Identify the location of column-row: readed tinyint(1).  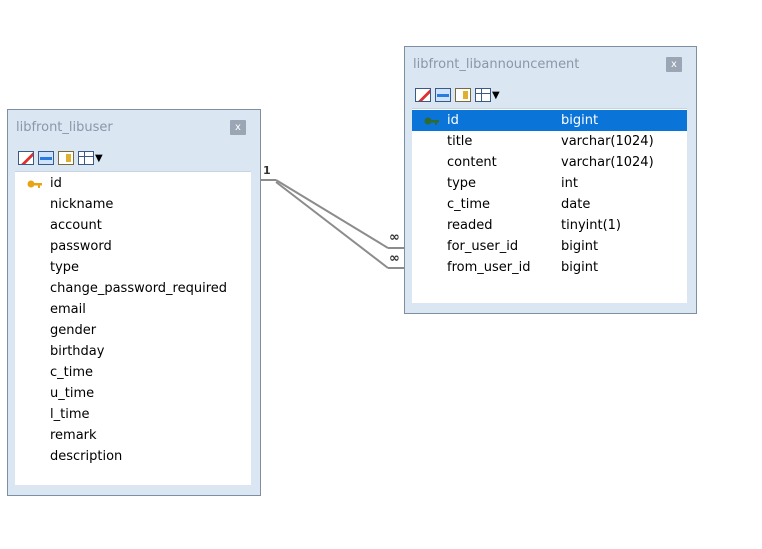
(549, 225).